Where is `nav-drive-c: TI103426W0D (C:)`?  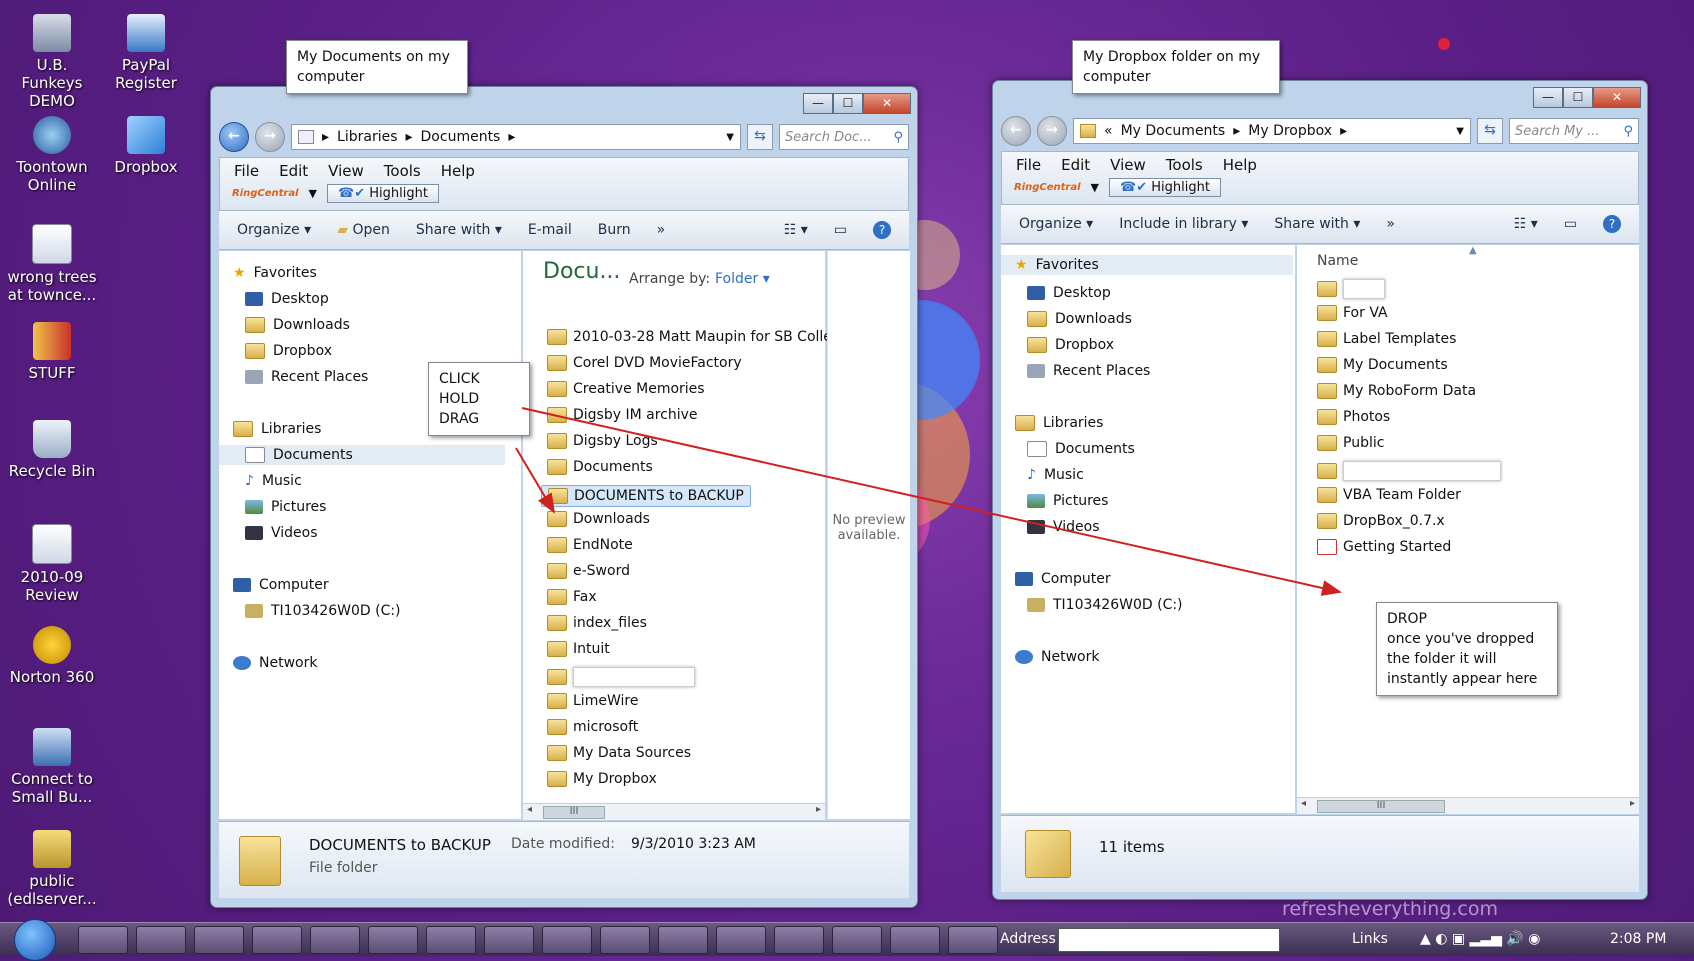 nav-drive-c: TI103426W0D (C:) is located at coordinates (323, 611).